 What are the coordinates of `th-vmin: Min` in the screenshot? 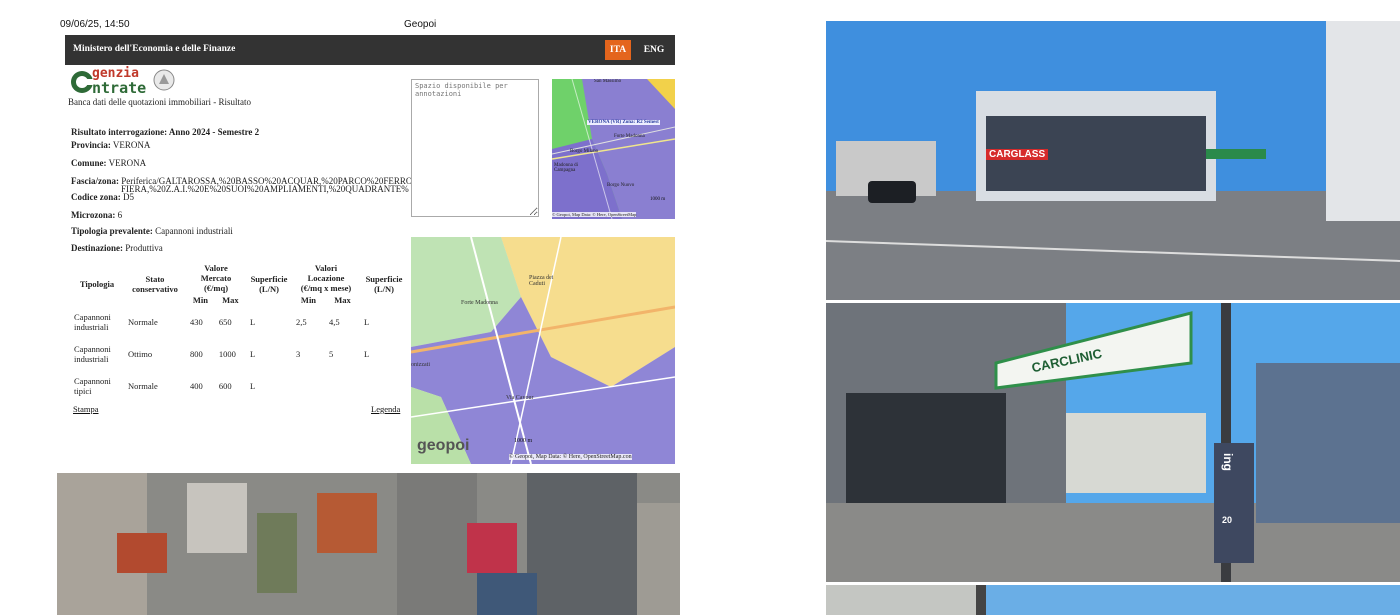 It's located at (200, 300).